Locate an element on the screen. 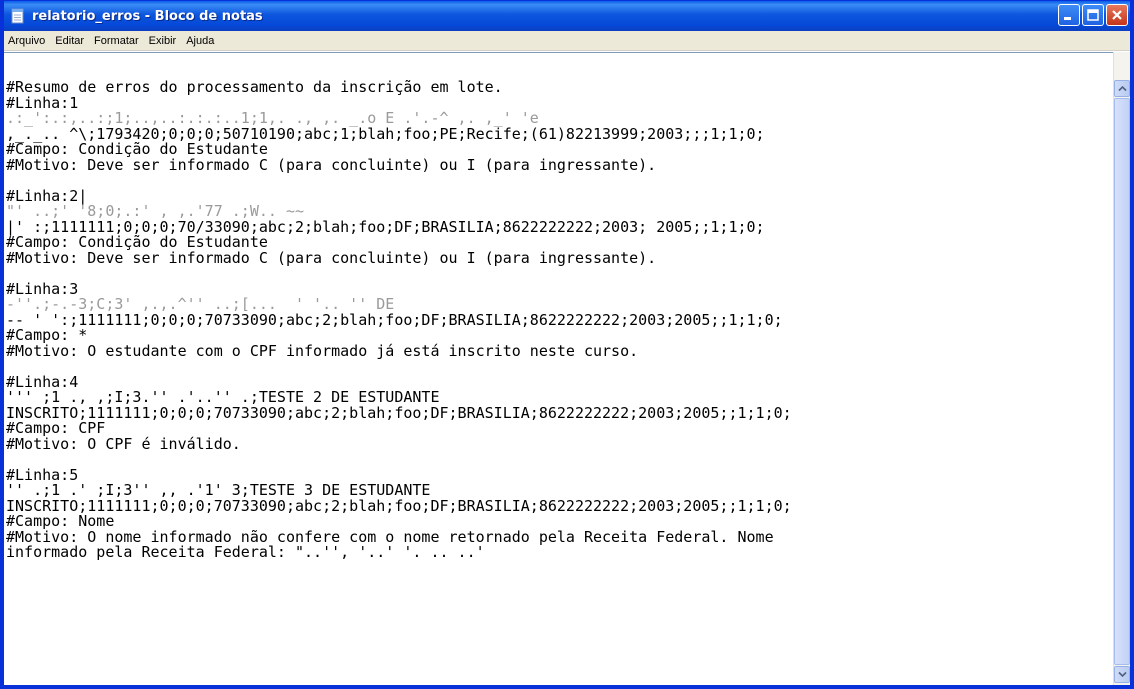 This screenshot has height=689, width=1134. menu-arquivo: Arquivo is located at coordinates (27, 41).